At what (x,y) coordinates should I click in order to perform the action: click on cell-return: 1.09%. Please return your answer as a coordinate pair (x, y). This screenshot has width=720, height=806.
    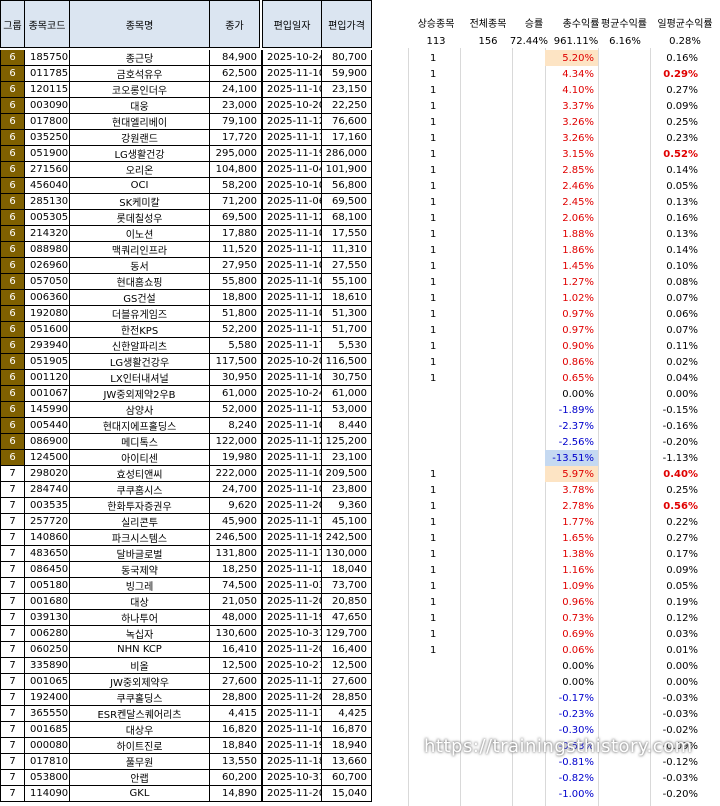
    Looking at the image, I should click on (571, 586).